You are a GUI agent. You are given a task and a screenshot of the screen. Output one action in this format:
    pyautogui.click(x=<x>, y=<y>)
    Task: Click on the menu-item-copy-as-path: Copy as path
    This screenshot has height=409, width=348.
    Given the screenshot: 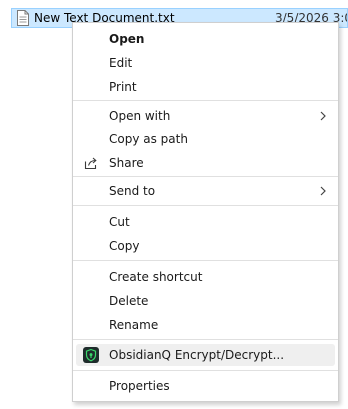 What is the action you would take?
    pyautogui.click(x=205, y=139)
    